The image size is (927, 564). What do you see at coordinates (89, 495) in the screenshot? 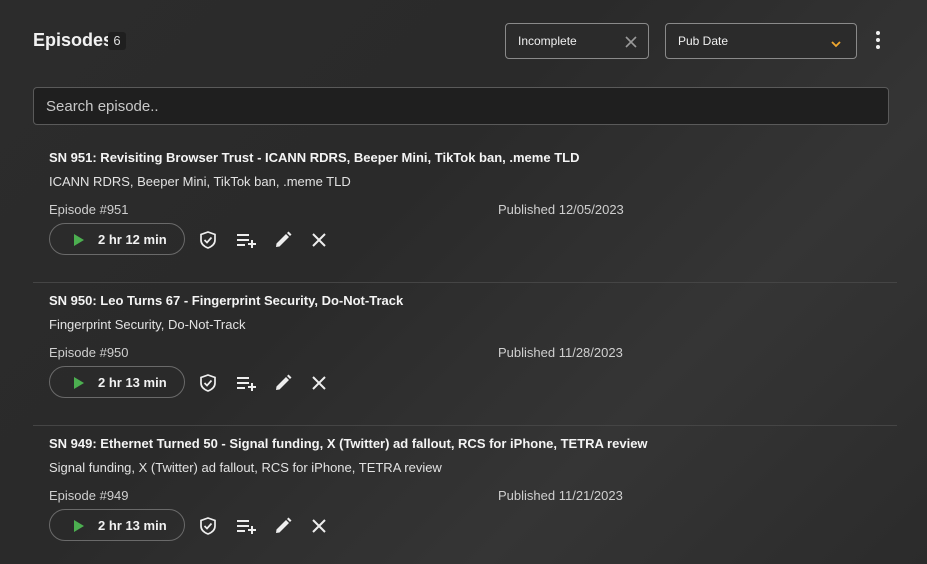
I see `episode-number: Episode #949` at bounding box center [89, 495].